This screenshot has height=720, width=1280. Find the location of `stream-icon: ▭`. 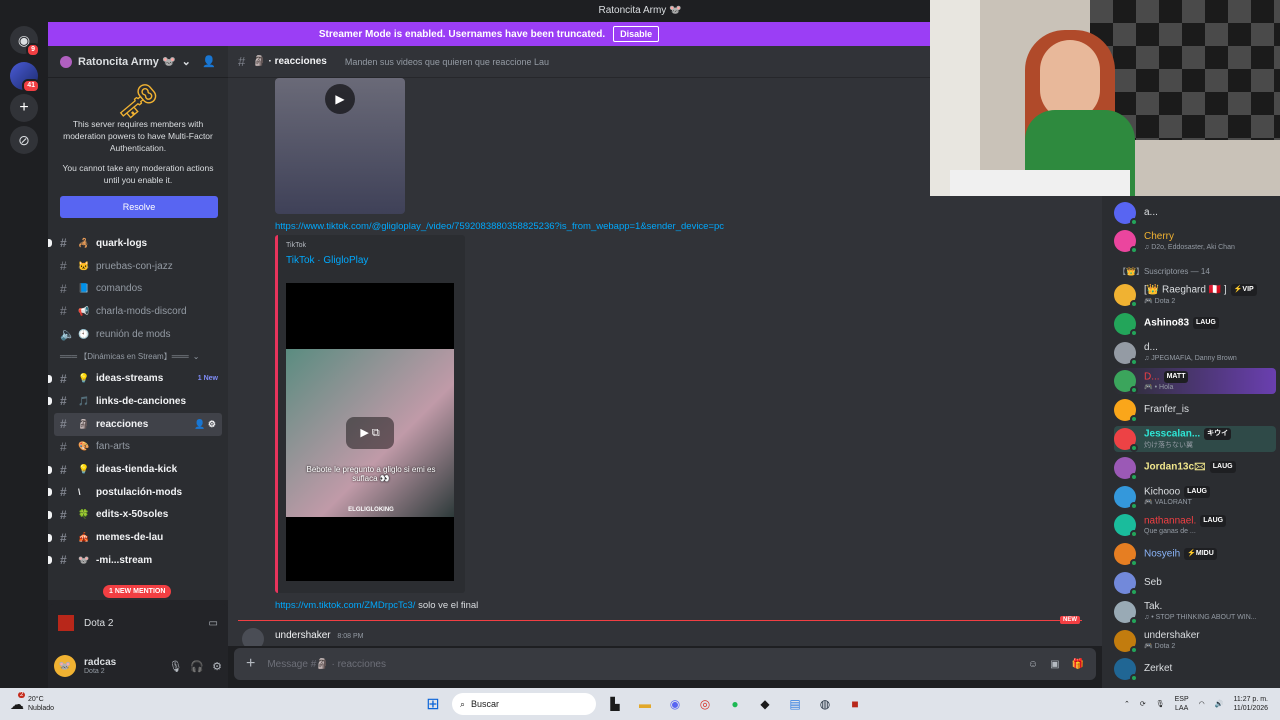

stream-icon: ▭ is located at coordinates (213, 623).